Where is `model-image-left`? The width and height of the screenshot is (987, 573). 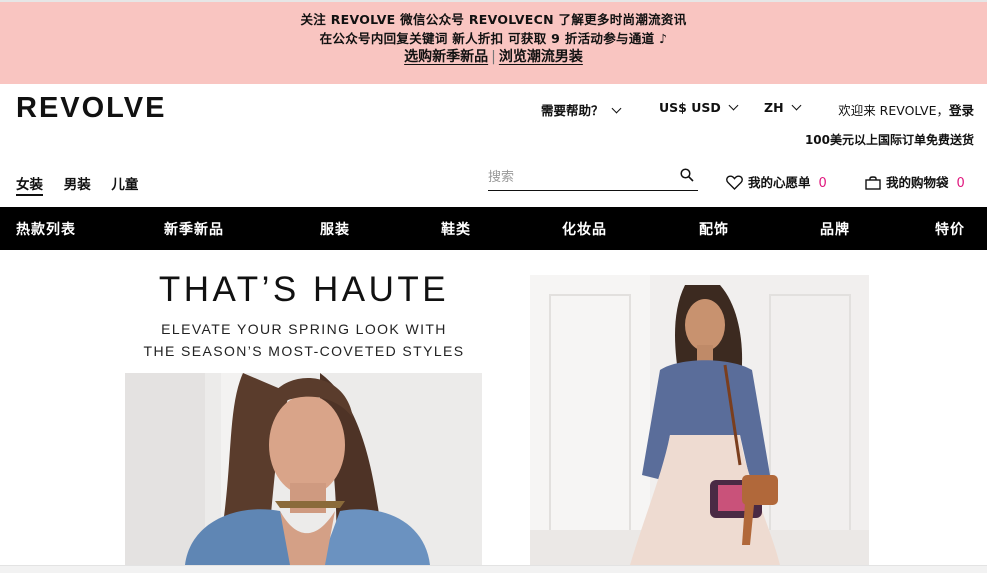
model-image-left is located at coordinates (303, 469).